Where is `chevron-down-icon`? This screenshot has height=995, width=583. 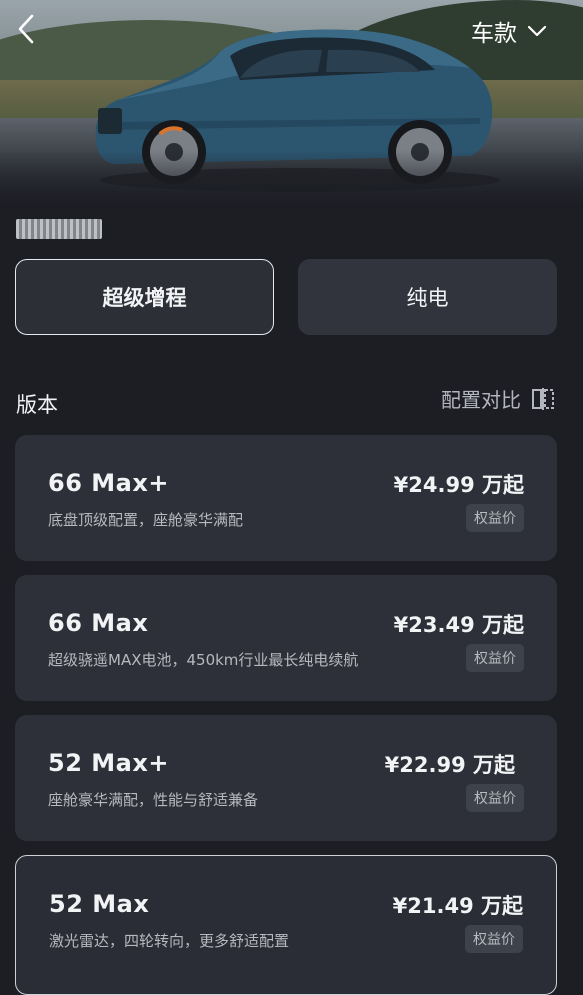
chevron-down-icon is located at coordinates (537, 31).